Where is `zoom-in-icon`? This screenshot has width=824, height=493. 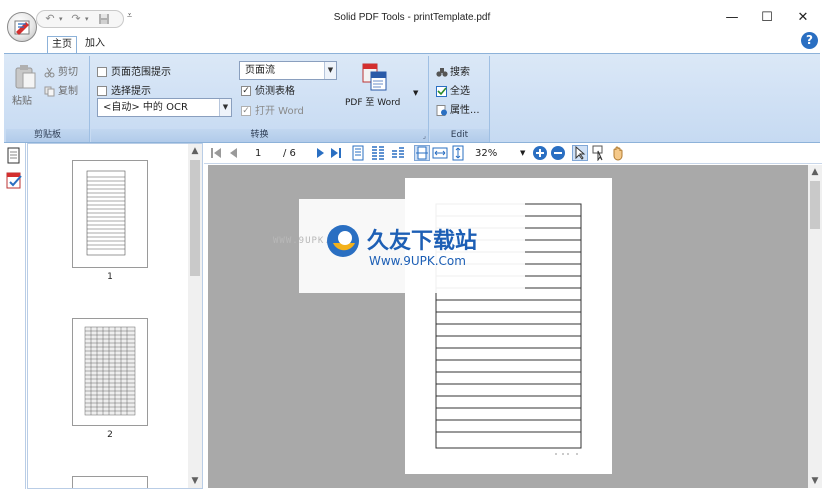
zoom-in-icon is located at coordinates (540, 153).